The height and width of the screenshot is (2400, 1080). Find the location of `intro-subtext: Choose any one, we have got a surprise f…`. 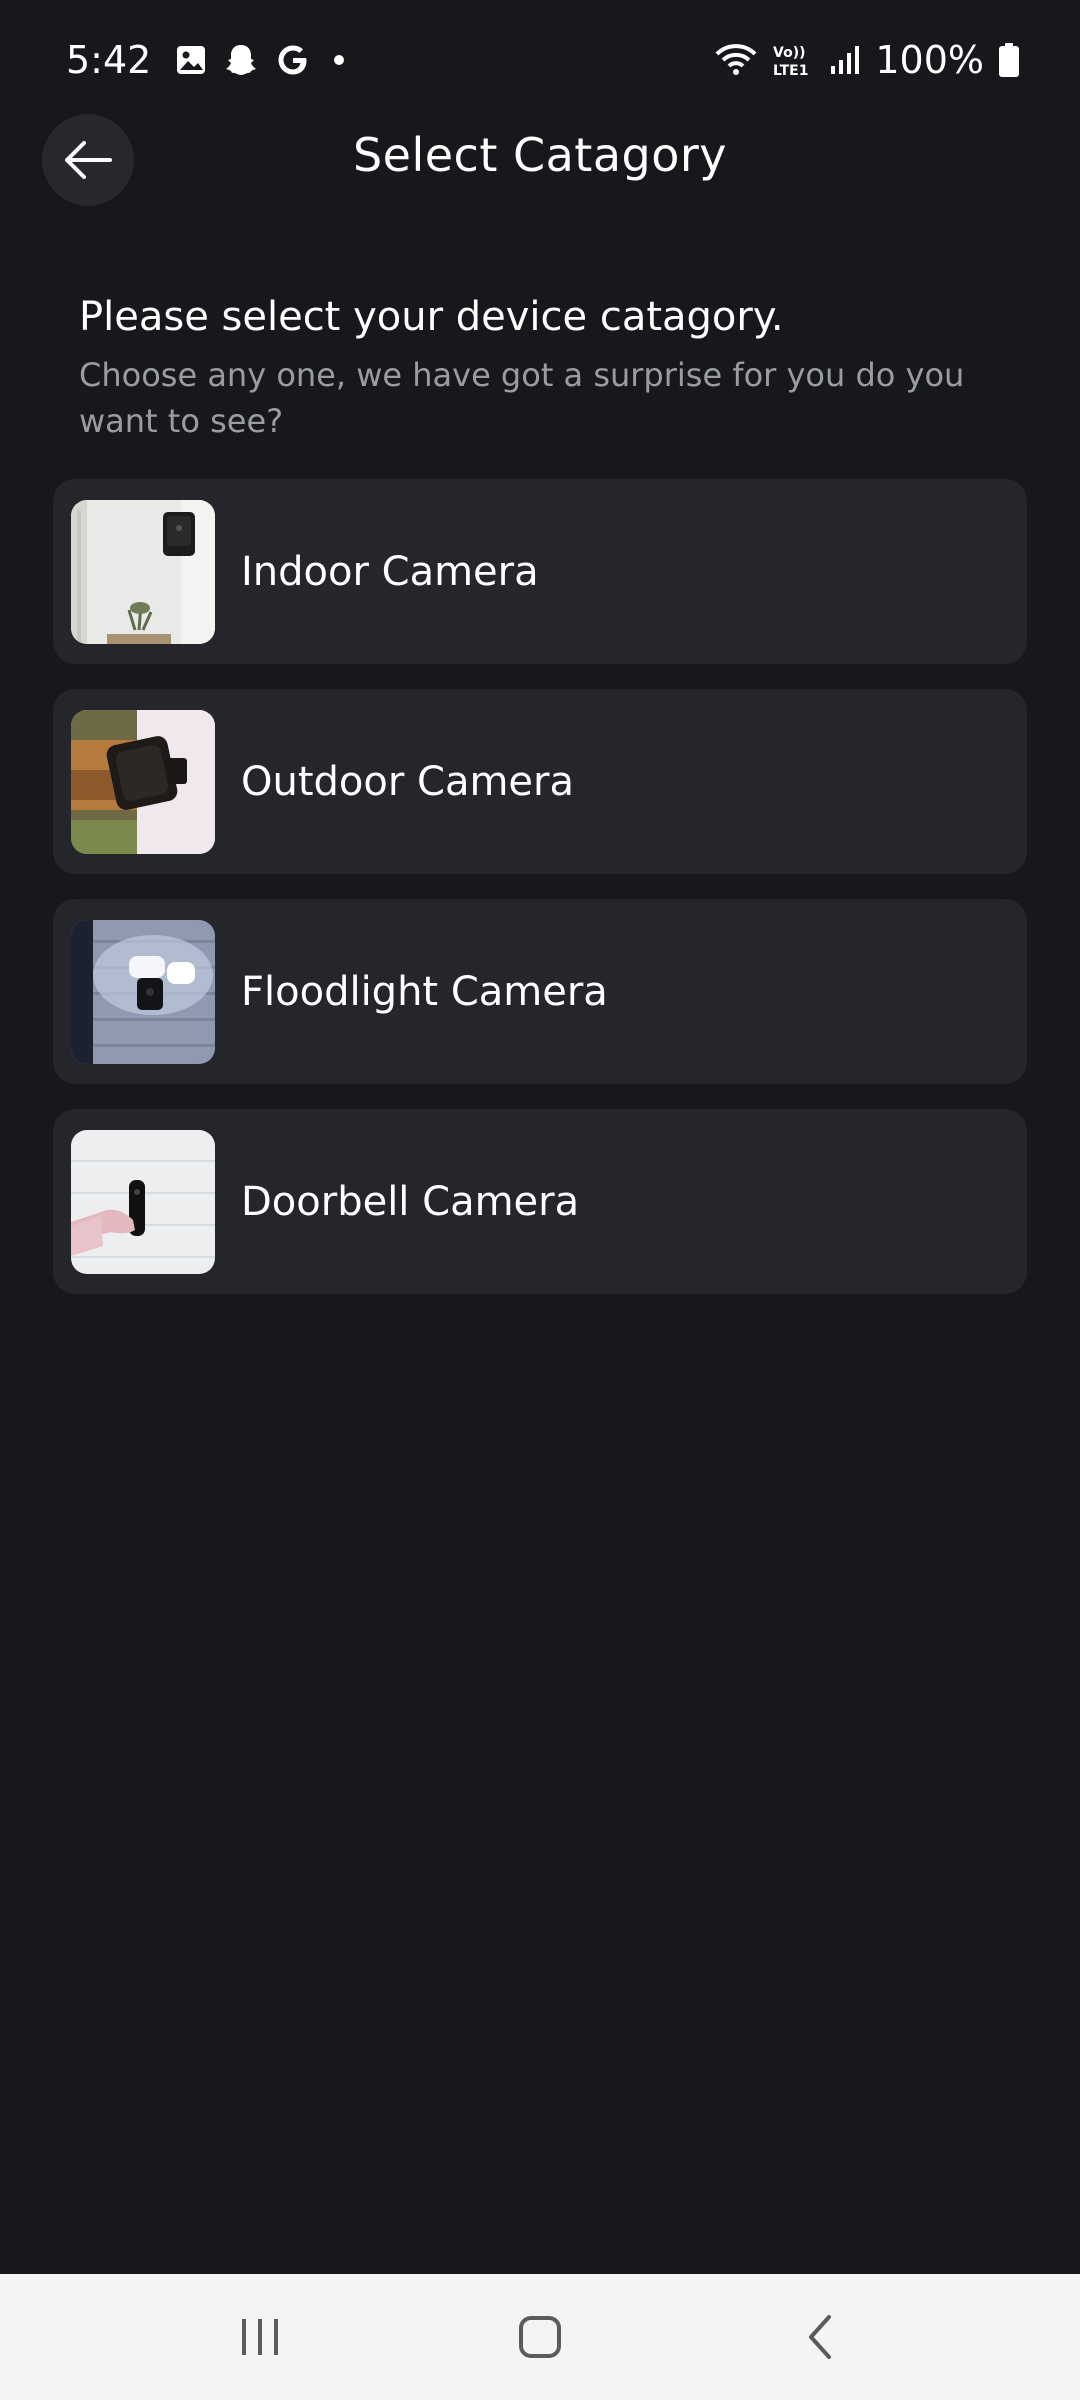

intro-subtext: Choose any one, we have got a surprise f… is located at coordinates (522, 398).